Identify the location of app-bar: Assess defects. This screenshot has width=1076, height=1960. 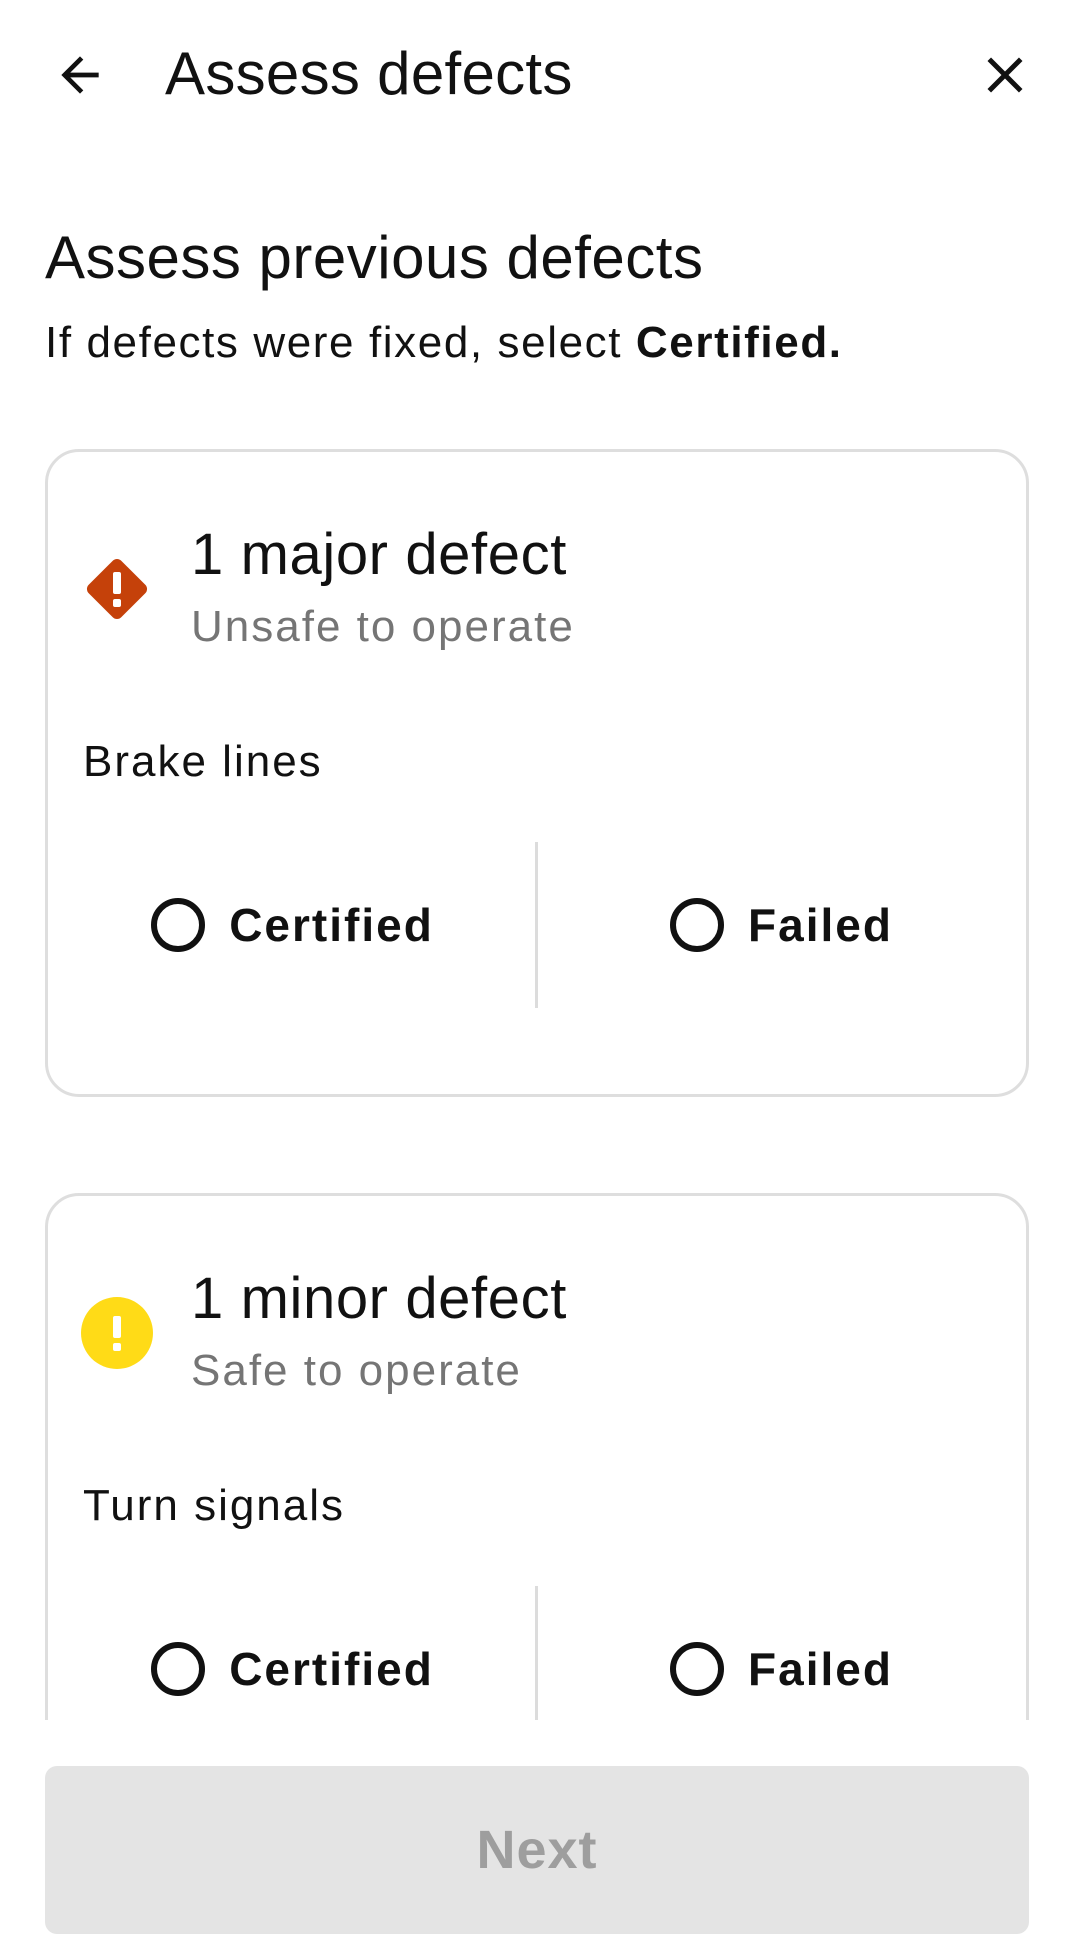
(538, 75).